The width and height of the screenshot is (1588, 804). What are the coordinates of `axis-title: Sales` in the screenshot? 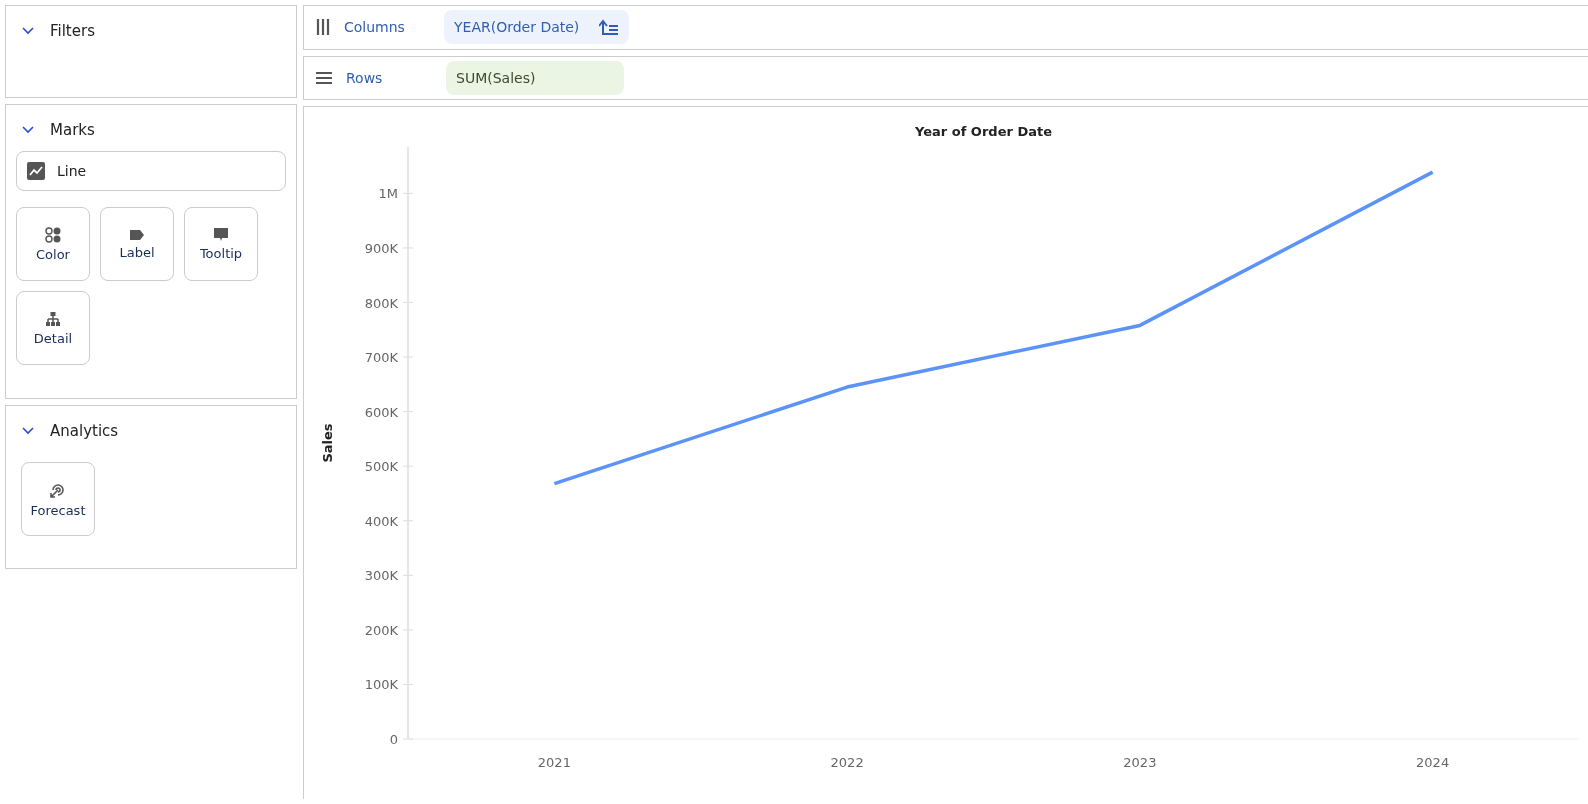 It's located at (327, 443).